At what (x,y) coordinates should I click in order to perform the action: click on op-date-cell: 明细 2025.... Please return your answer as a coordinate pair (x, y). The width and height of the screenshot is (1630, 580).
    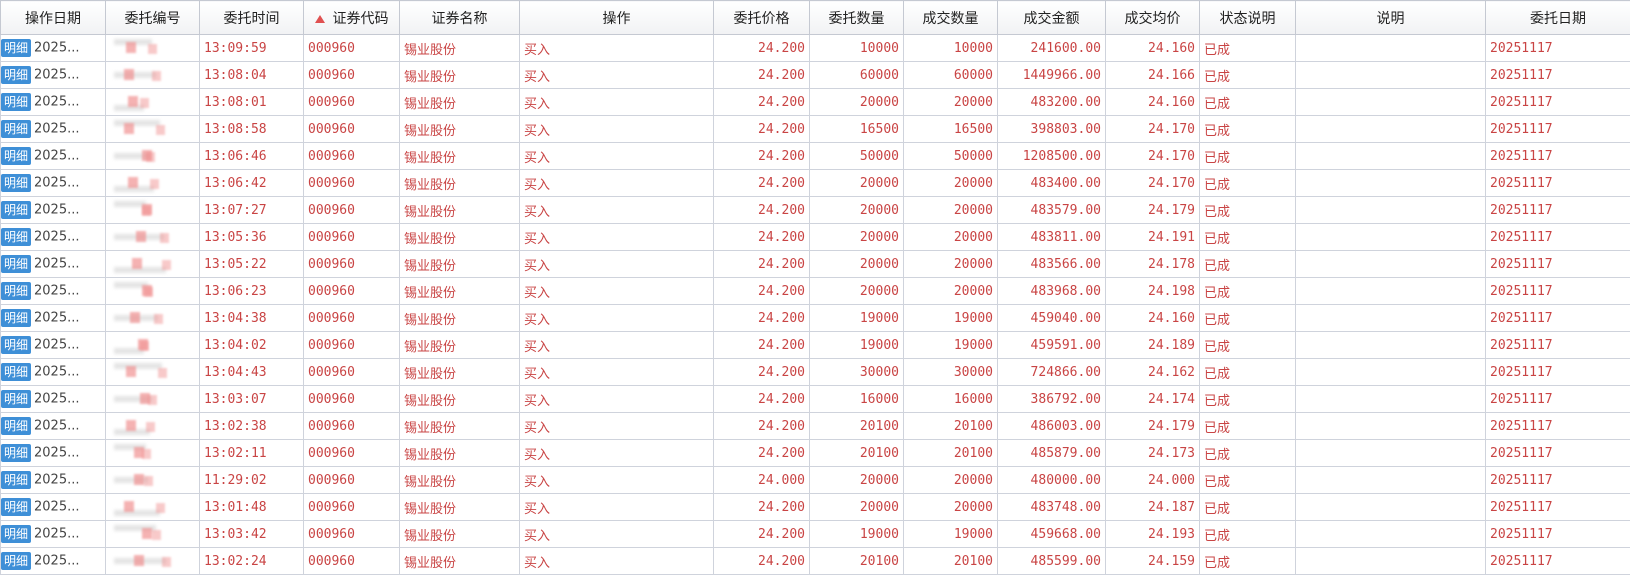
    Looking at the image, I should click on (53, 291).